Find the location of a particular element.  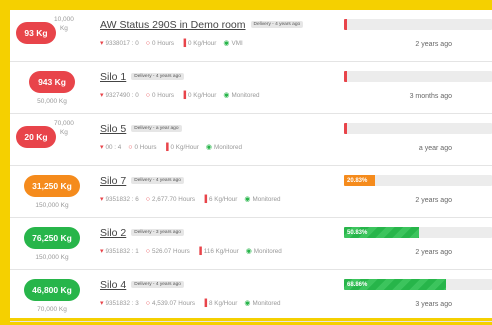

rate-value: 6 Kg/Hour is located at coordinates (223, 199).